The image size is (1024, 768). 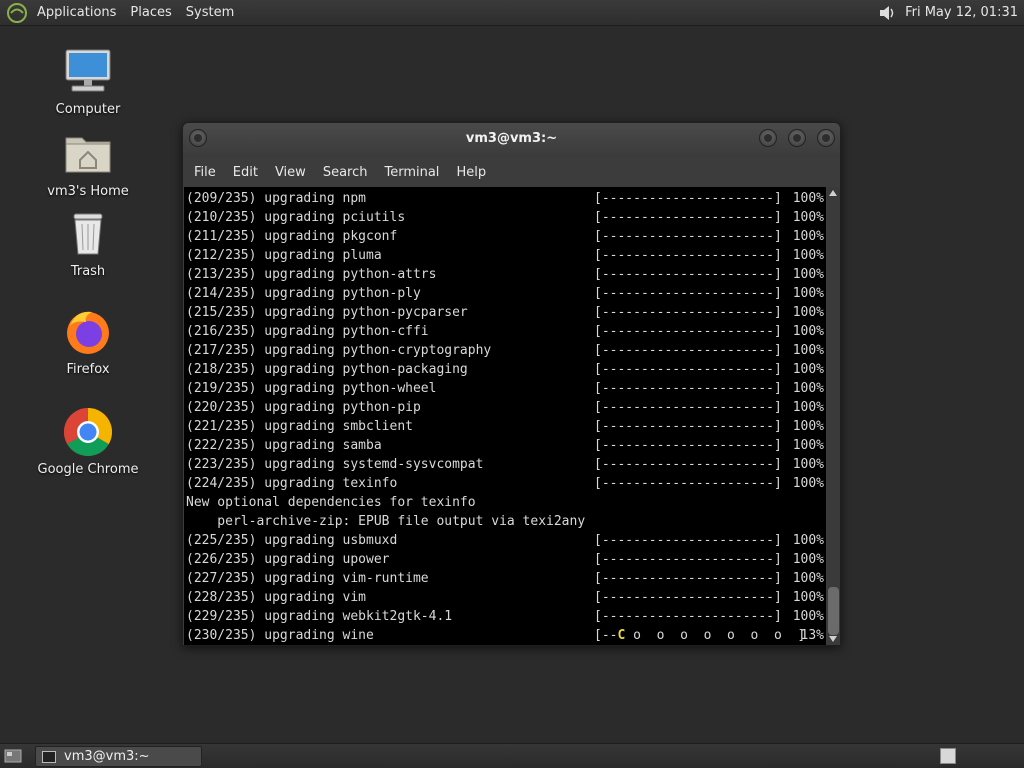 I want to click on desktop-icon-computer: Computer, so click(x=88, y=81).